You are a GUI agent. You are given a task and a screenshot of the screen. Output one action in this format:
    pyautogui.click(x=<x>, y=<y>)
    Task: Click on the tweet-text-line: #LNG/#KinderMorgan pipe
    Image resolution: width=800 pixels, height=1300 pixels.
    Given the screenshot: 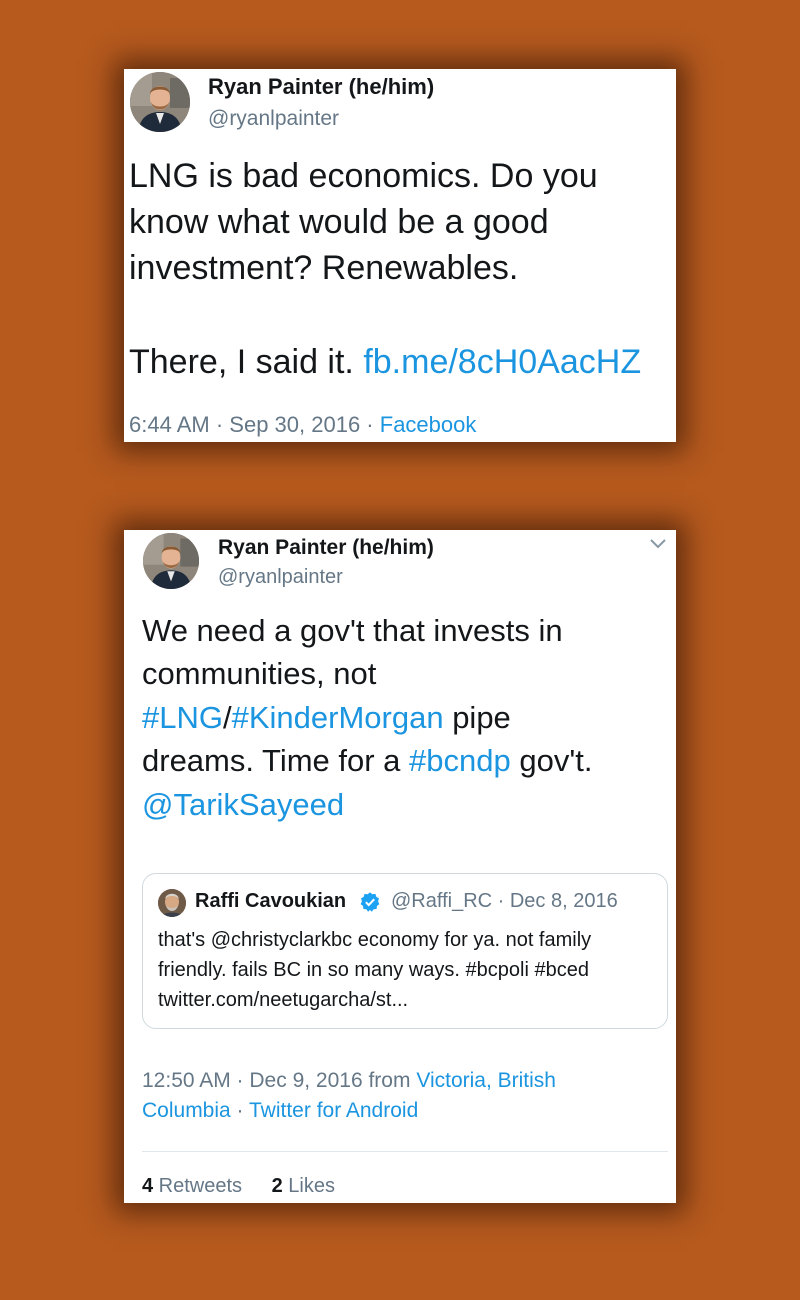 What is the action you would take?
    pyautogui.click(x=326, y=717)
    